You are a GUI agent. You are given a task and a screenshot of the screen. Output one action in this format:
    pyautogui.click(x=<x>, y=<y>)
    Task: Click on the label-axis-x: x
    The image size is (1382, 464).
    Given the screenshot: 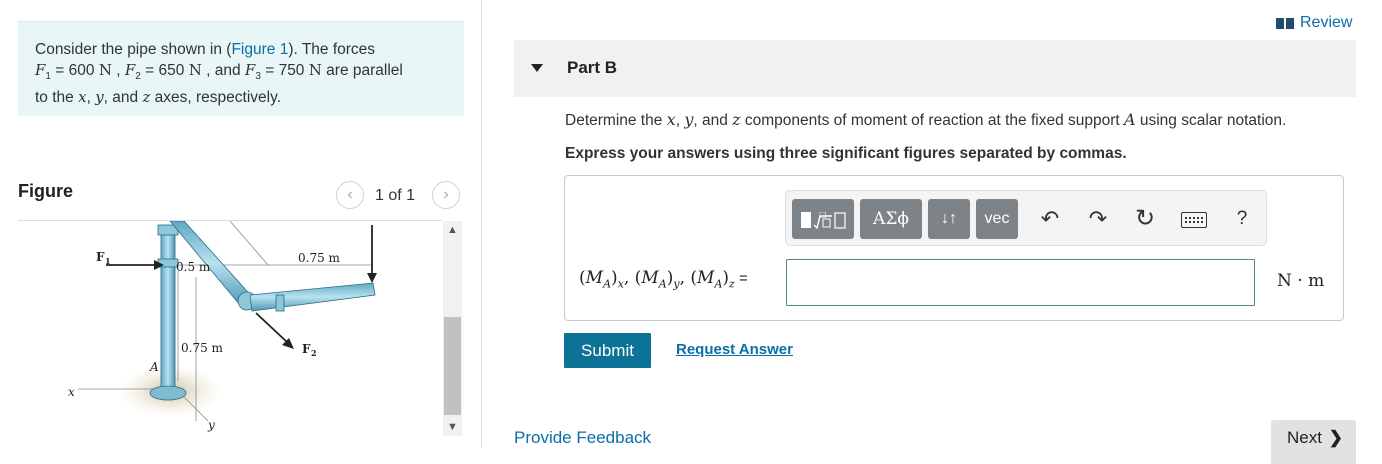 What is the action you would take?
    pyautogui.click(x=71, y=392)
    